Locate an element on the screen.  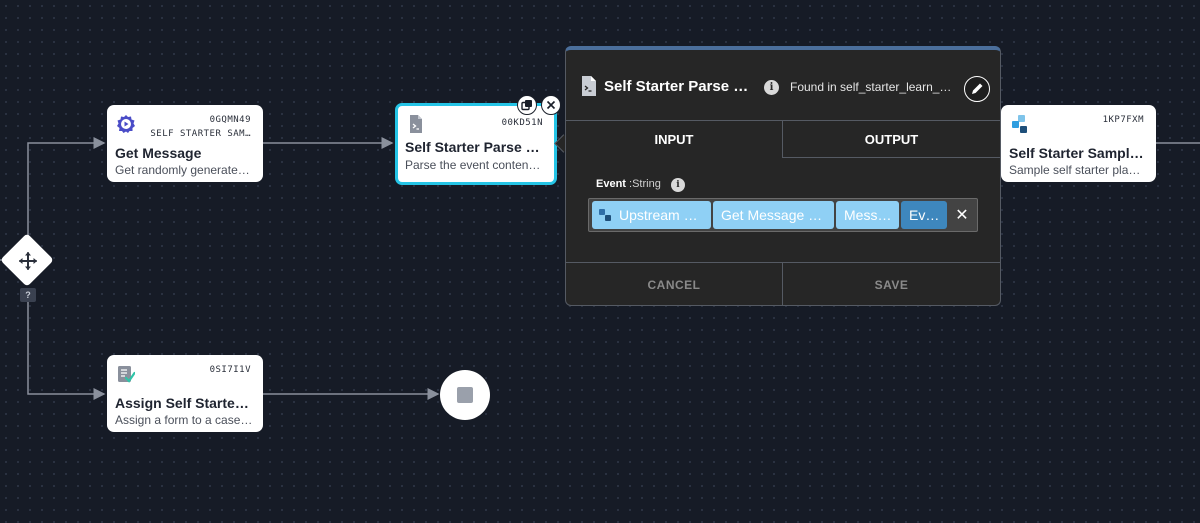
node-title: Get Message is located at coordinates (158, 153).